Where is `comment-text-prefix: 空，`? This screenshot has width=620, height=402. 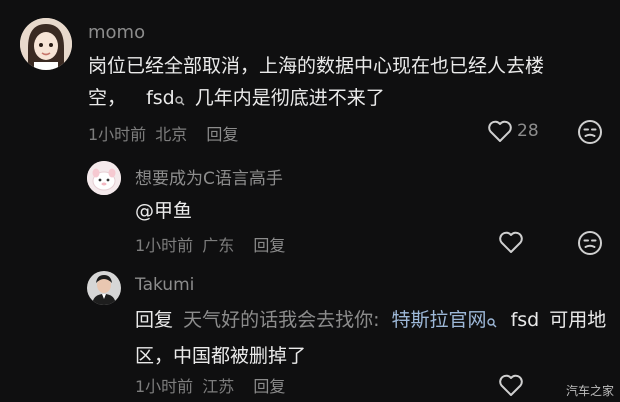 comment-text-prefix: 空， is located at coordinates (107, 98).